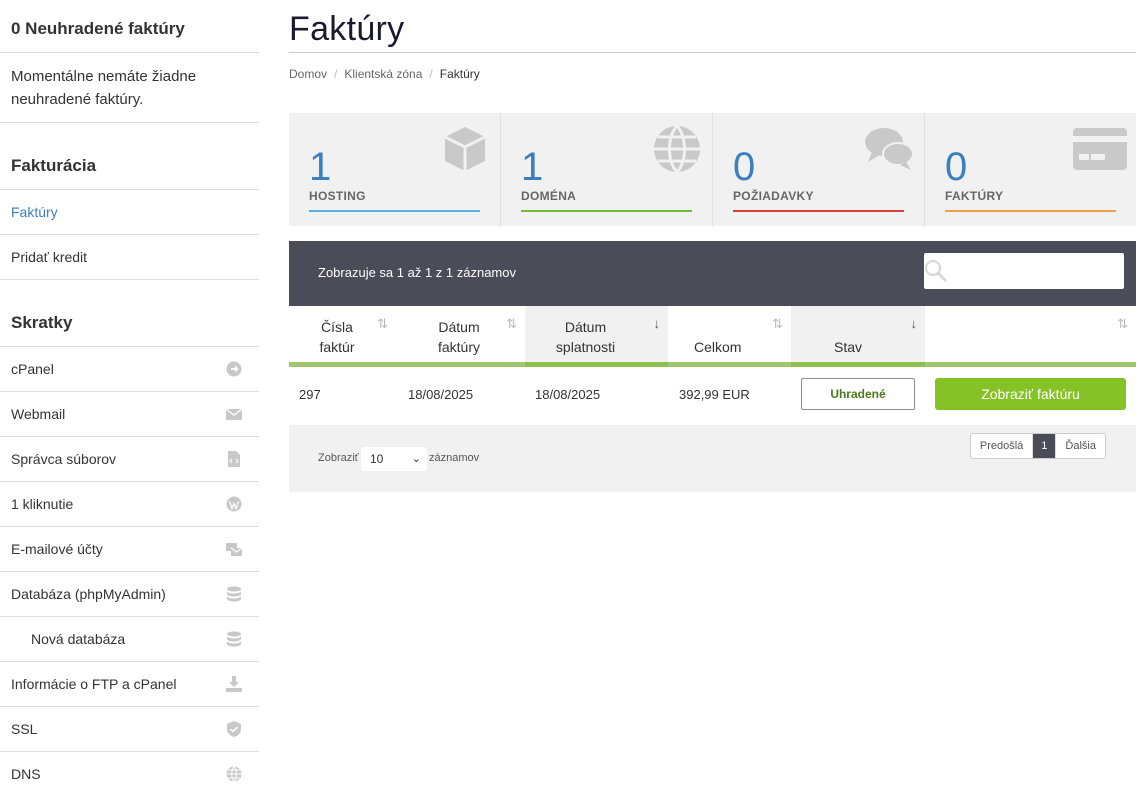 This screenshot has width=1141, height=790. I want to click on shortcut-label: Databáza (phpMyAdmin), so click(88, 594).